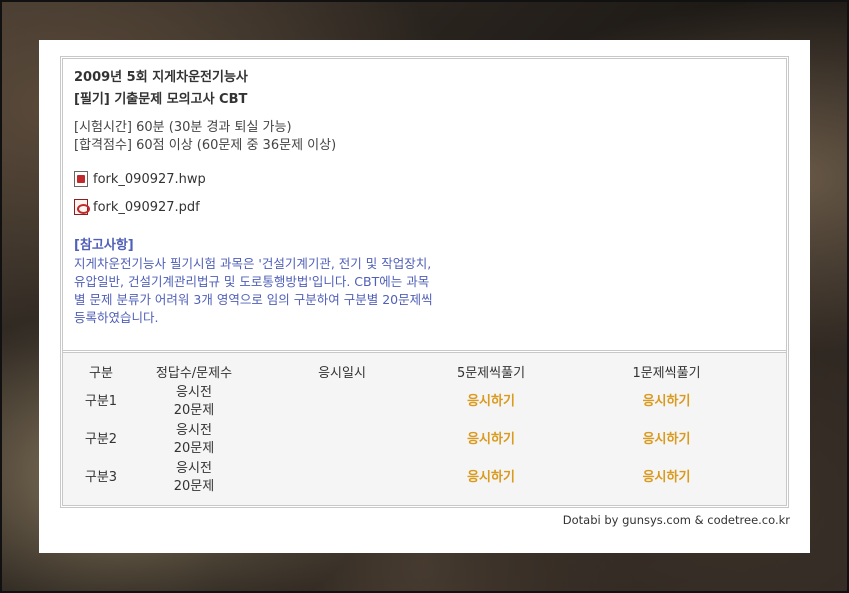 This screenshot has height=593, width=849. I want to click on exam-time: [시험시간] 60분 (30분 경과 퇴실 가능), so click(183, 127).